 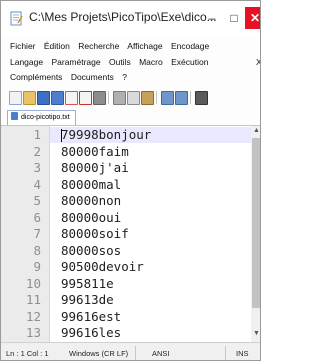 I want to click on menu-parametrage: Paramétrage, so click(x=75, y=62).